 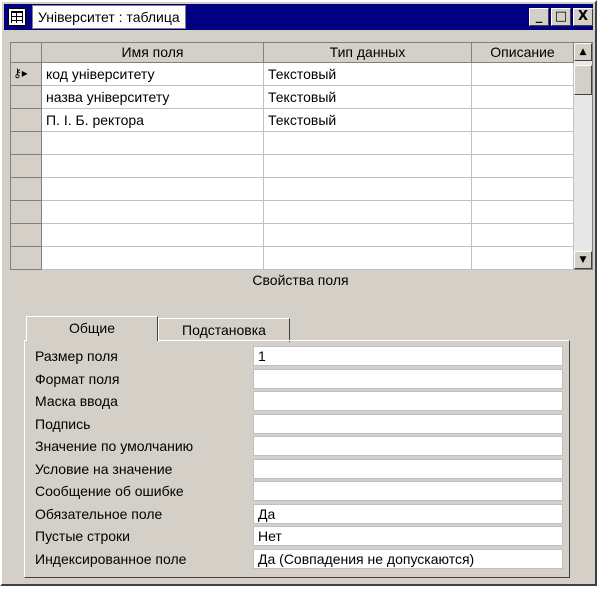 I want to click on property-row: Условие на значение, so click(x=297, y=469).